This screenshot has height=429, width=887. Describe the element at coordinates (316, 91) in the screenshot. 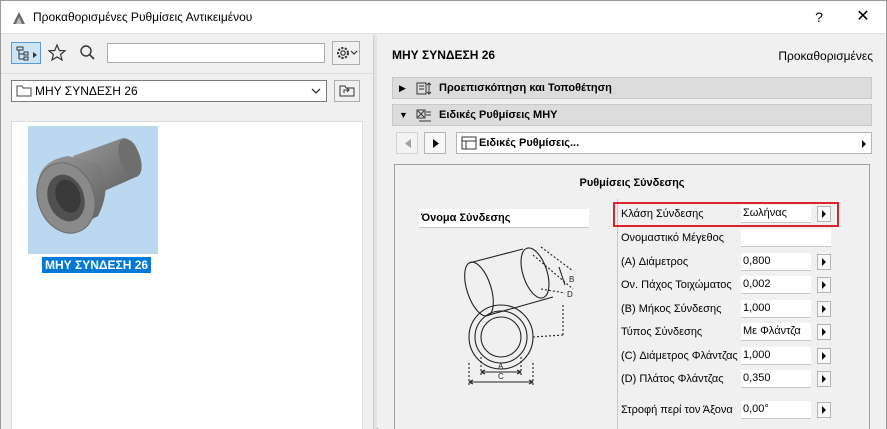

I see `chevron-down-icon` at that location.